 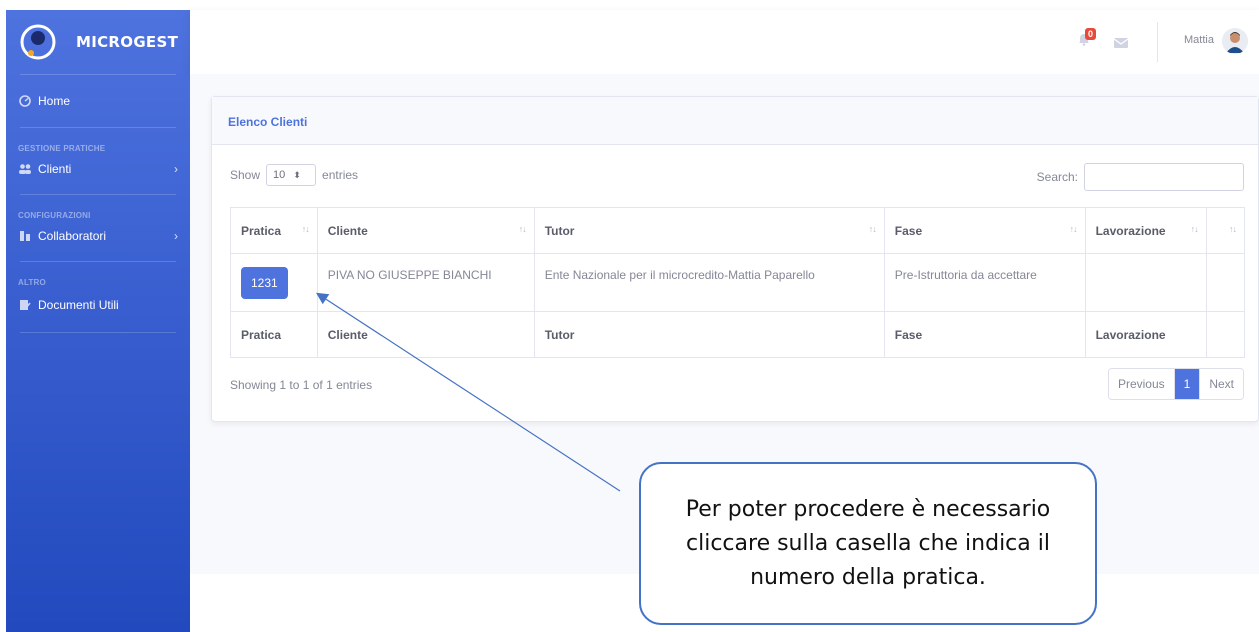 What do you see at coordinates (98, 169) in the screenshot?
I see `sidebar-item-clienti: Clienti ›` at bounding box center [98, 169].